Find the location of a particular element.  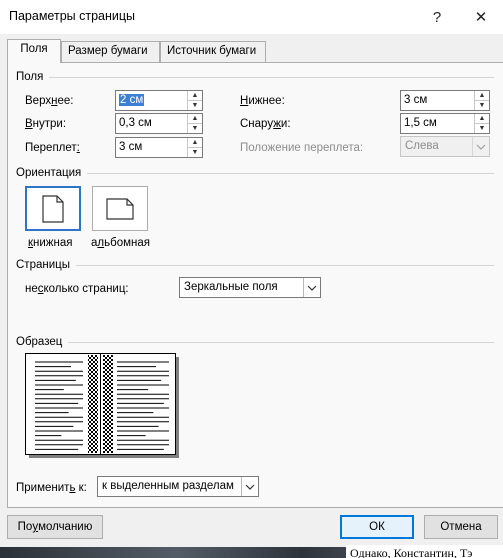

landscape-button is located at coordinates (120, 208).